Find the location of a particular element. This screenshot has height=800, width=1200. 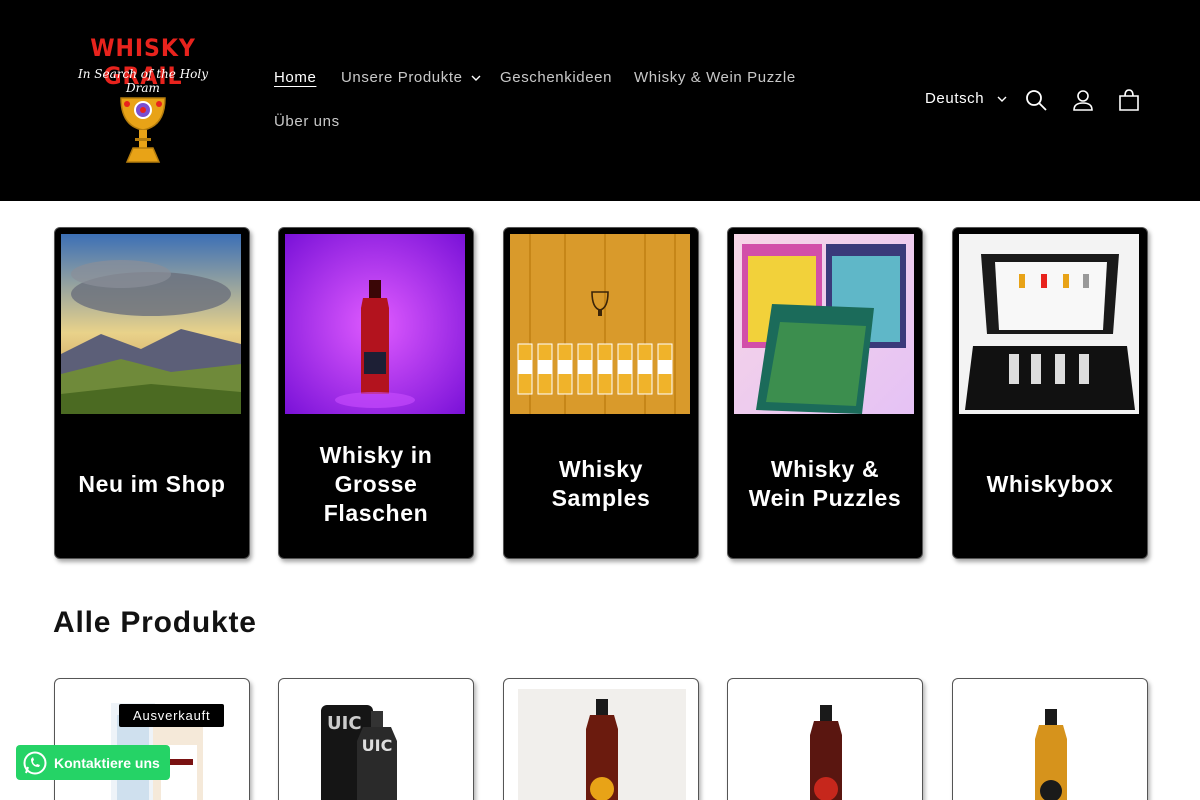

collection-card-whiskybox: Whiskybox is located at coordinates (1050, 393).